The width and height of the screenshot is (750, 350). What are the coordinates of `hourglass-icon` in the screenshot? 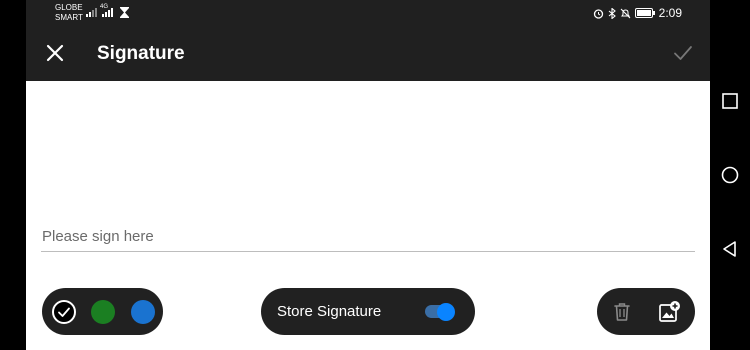 It's located at (124, 12).